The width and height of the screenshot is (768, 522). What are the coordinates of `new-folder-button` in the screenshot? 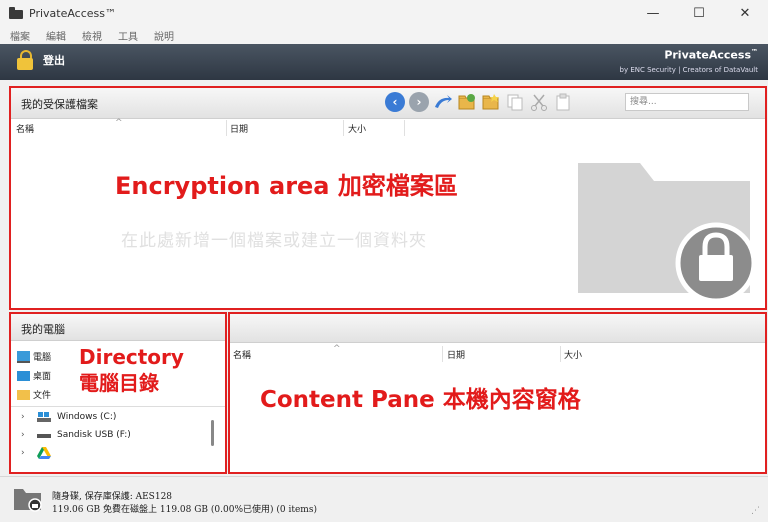 It's located at (491, 102).